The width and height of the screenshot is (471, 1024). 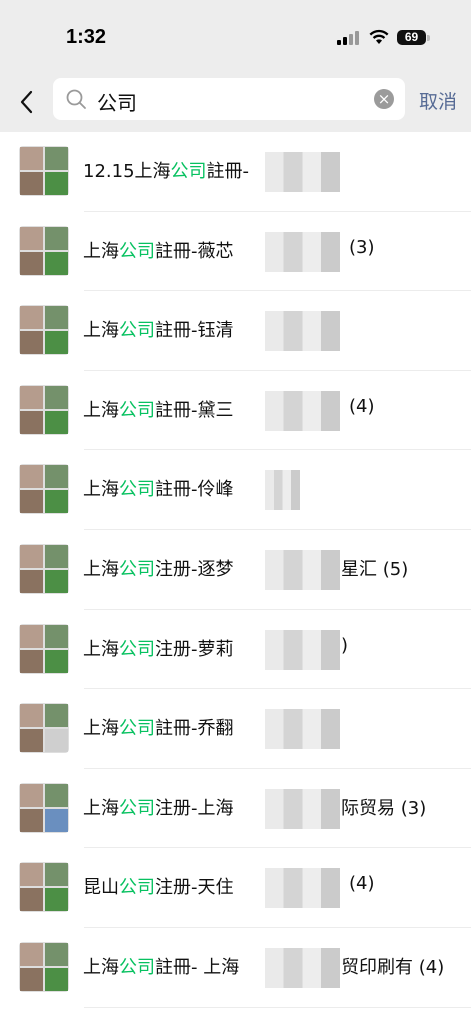 What do you see at coordinates (235, 809) in the screenshot?
I see `result-row: 上海公司注册-上海 际贸易 (3)` at bounding box center [235, 809].